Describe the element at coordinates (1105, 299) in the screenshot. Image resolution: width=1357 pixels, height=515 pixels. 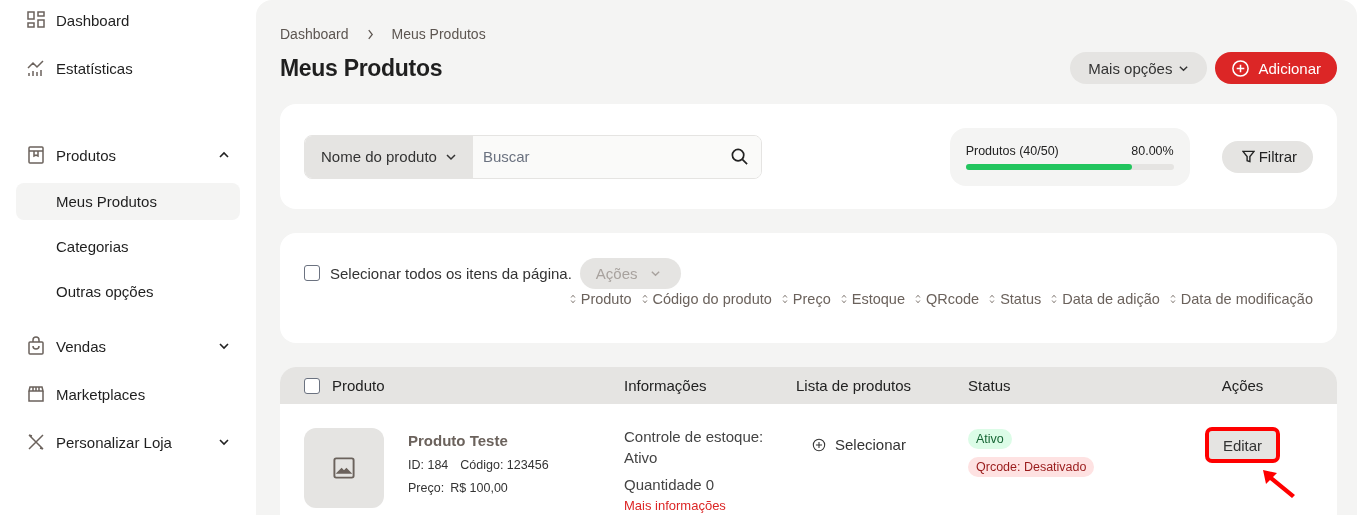
I see `sort-option: Data de adição` at that location.